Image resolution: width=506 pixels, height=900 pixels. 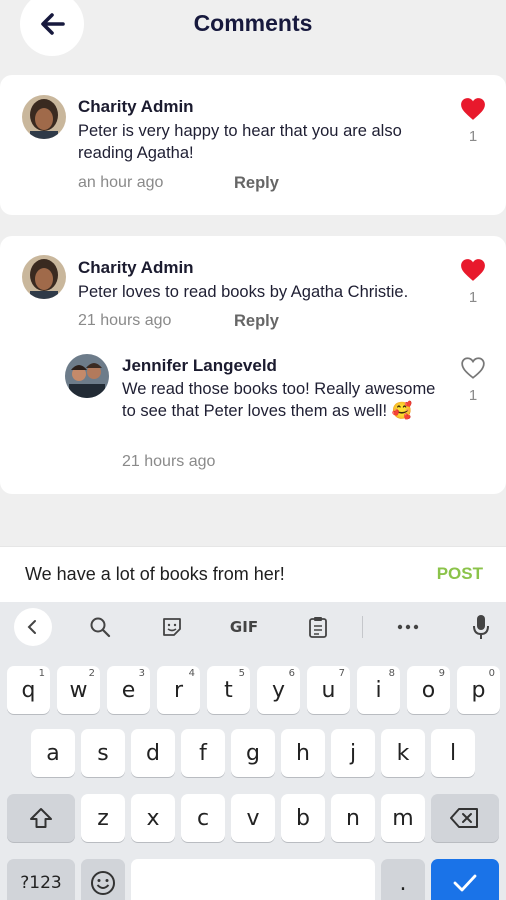 I want to click on key-t: t5, so click(x=228, y=690).